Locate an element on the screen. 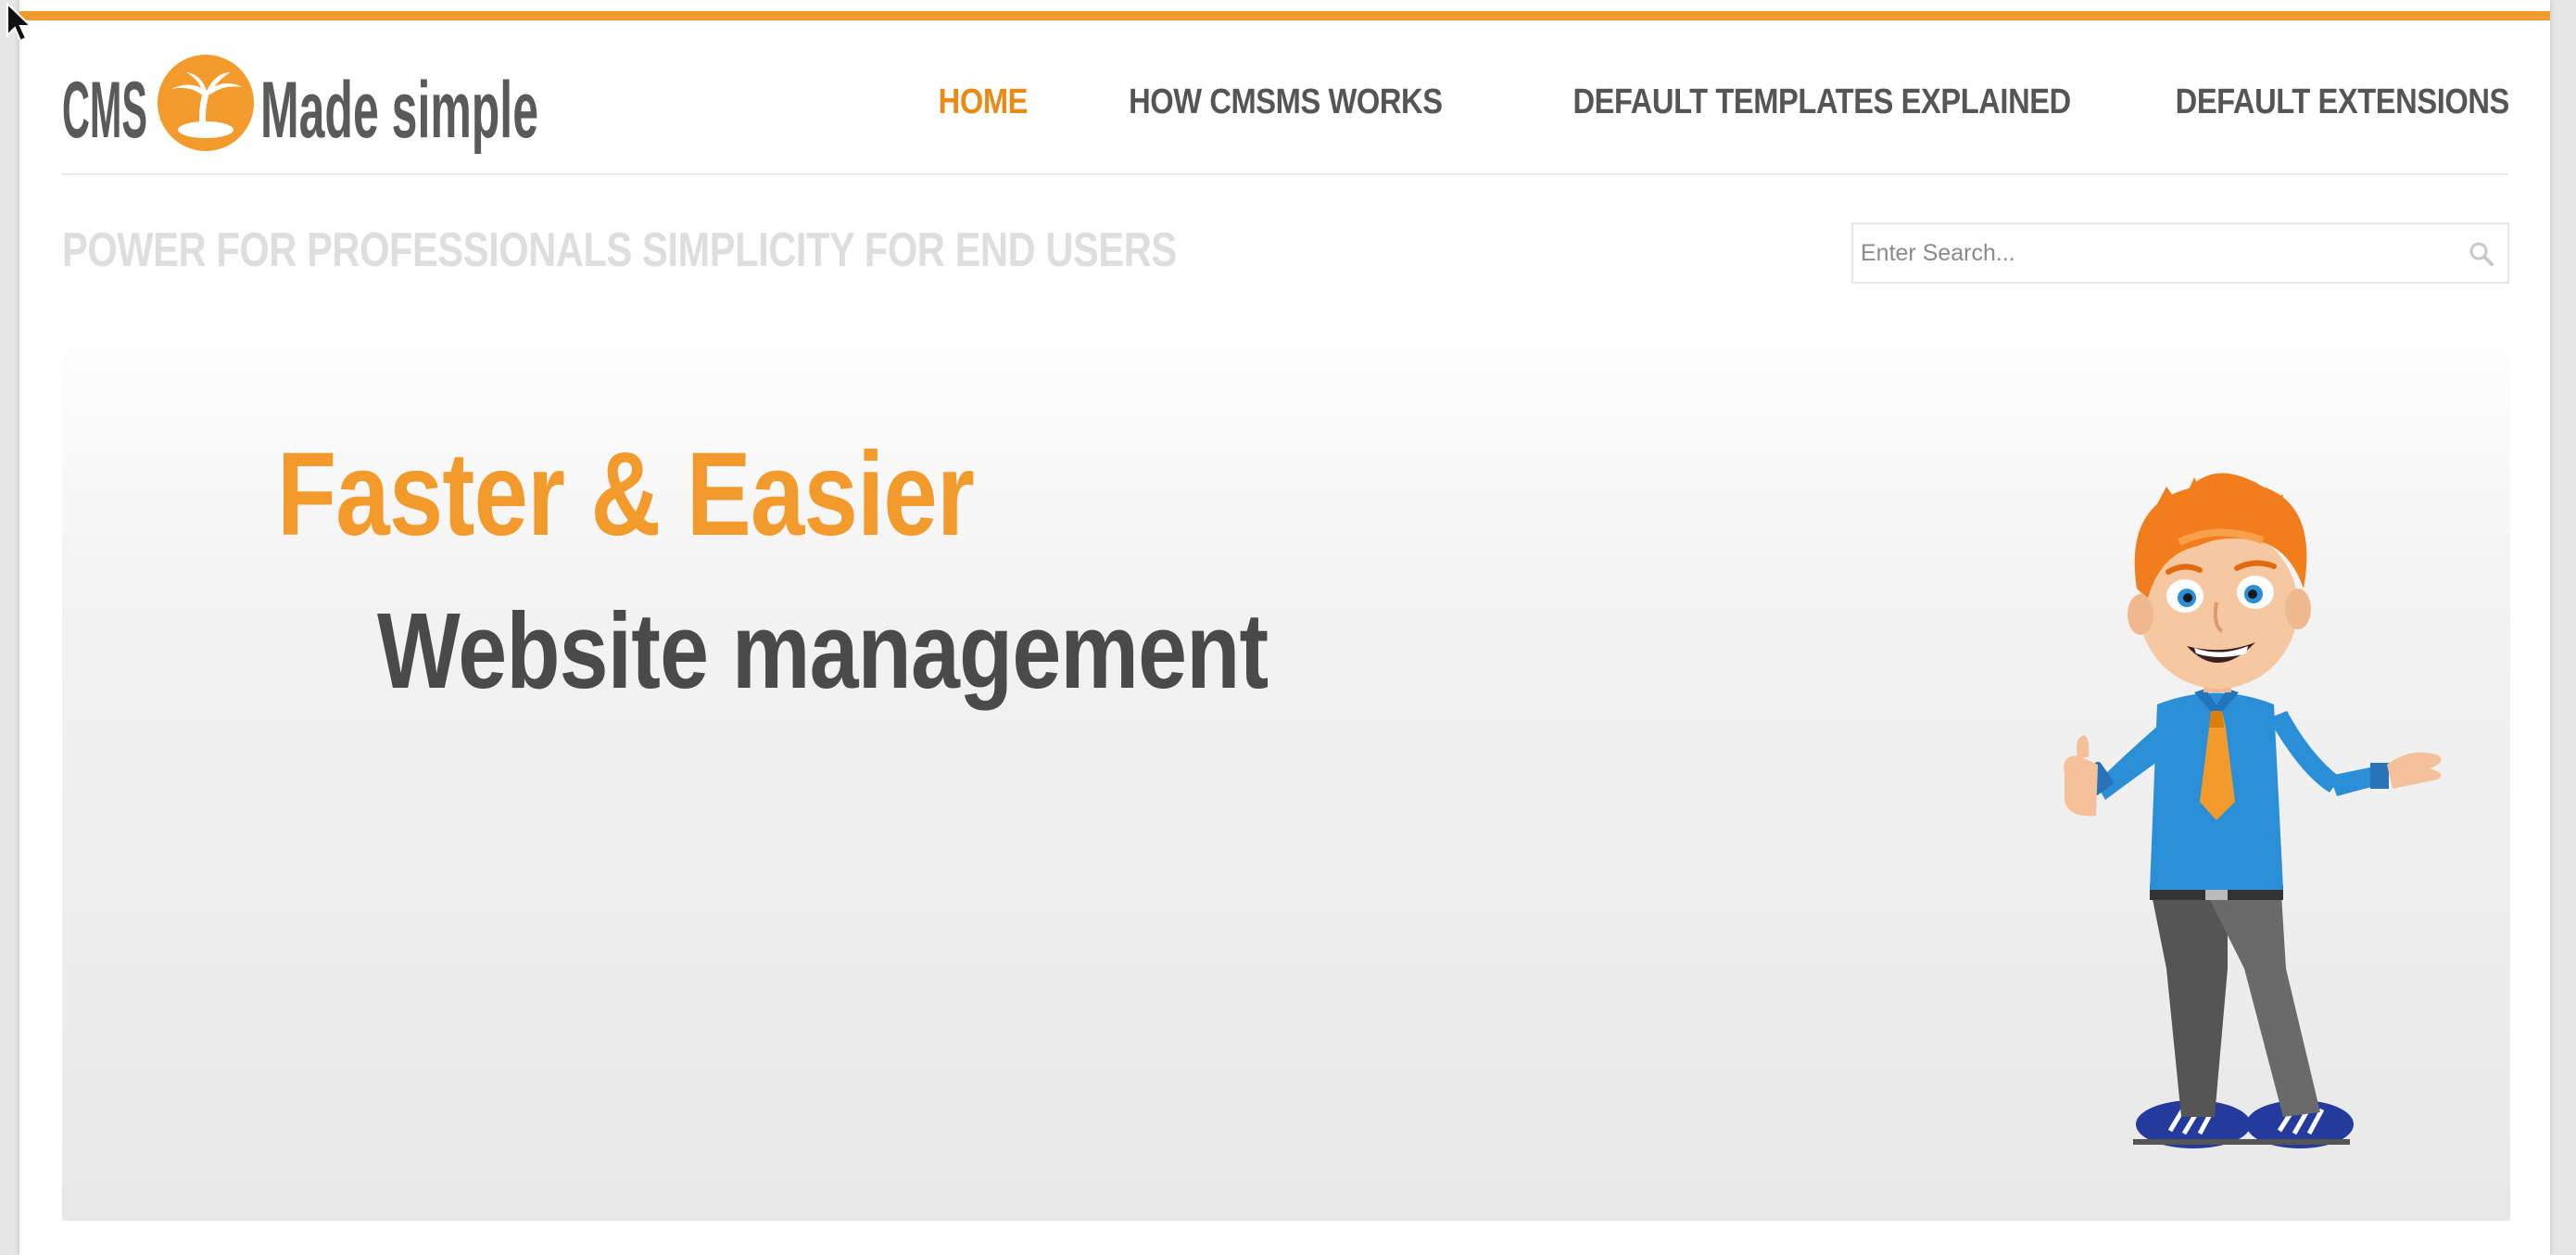 This screenshot has height=1255, width=2576. mascot-illustration is located at coordinates (2253, 810).